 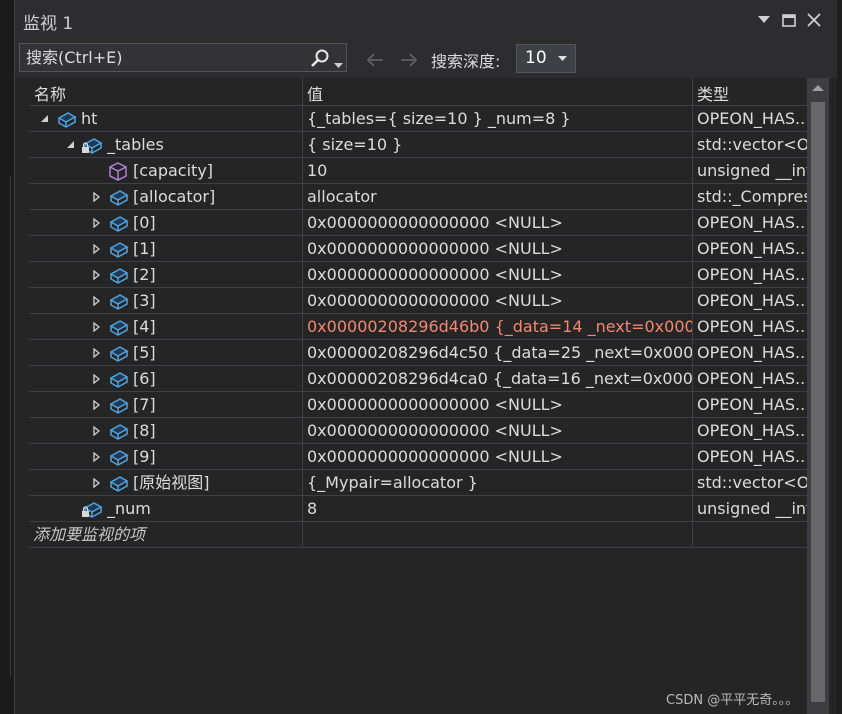 What do you see at coordinates (144, 430) in the screenshot?
I see `row-name: [8]` at bounding box center [144, 430].